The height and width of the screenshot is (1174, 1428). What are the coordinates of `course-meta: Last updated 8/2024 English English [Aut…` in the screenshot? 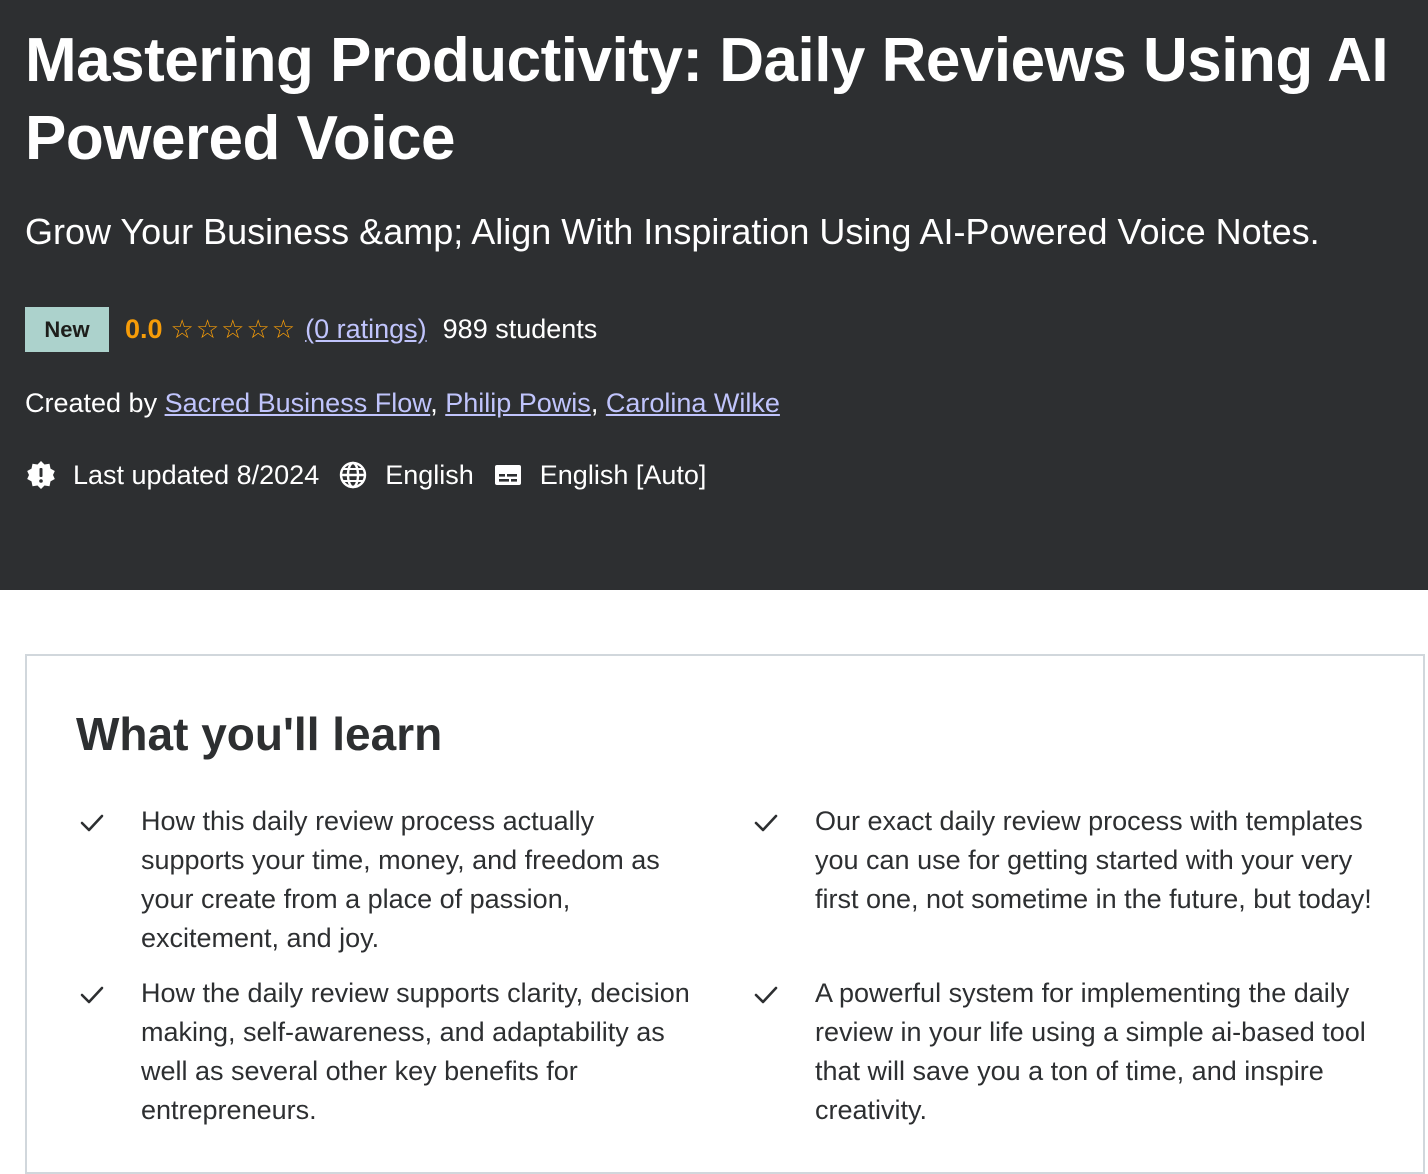 It's located at (374, 475).